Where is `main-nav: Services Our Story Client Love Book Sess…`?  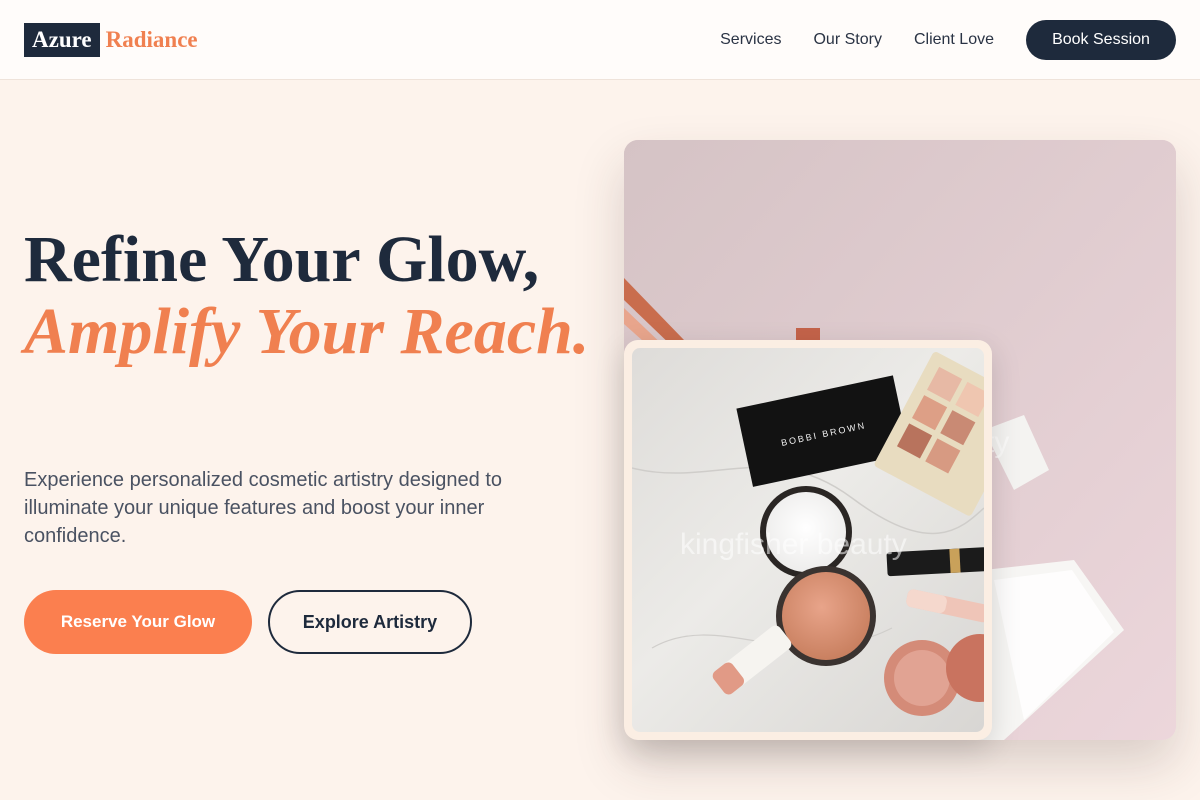
main-nav: Services Our Story Client Love Book Sess… is located at coordinates (948, 40).